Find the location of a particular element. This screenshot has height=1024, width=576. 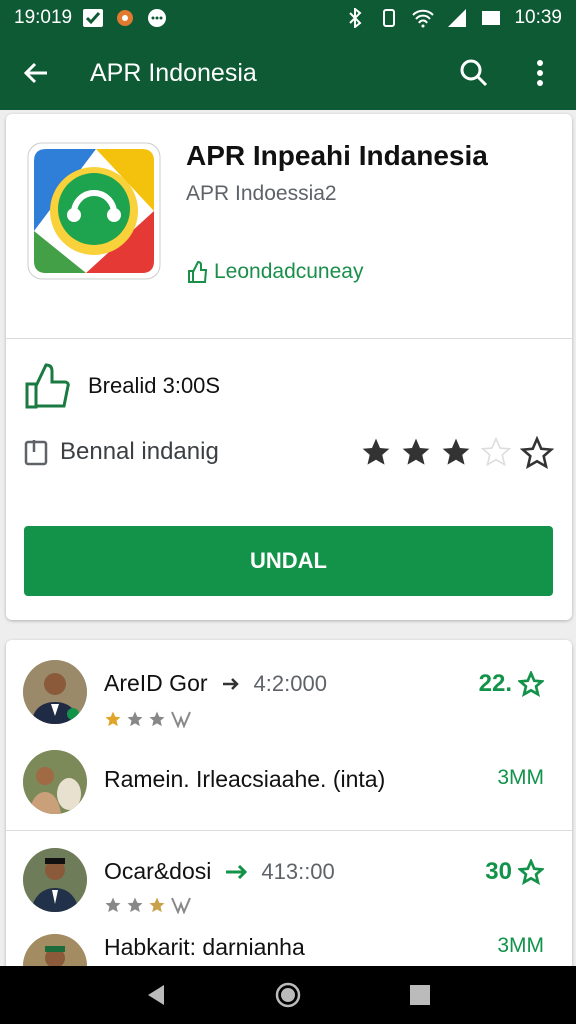

app-icon is located at coordinates (94, 211).